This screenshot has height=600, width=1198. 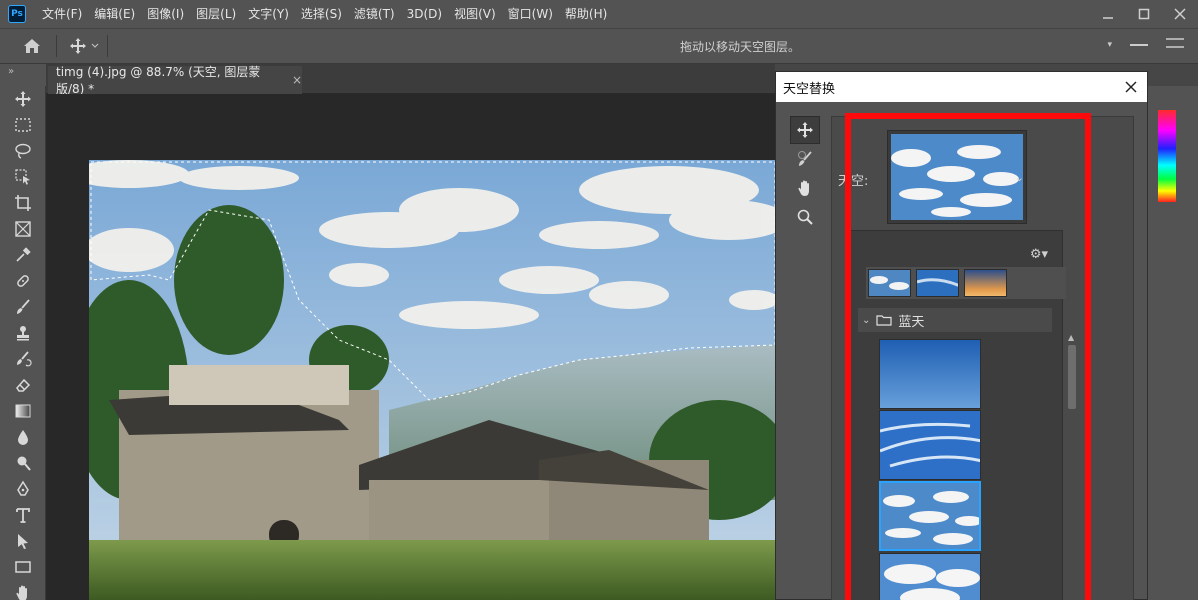 I want to click on marquee-tool-icon, so click(x=23, y=125).